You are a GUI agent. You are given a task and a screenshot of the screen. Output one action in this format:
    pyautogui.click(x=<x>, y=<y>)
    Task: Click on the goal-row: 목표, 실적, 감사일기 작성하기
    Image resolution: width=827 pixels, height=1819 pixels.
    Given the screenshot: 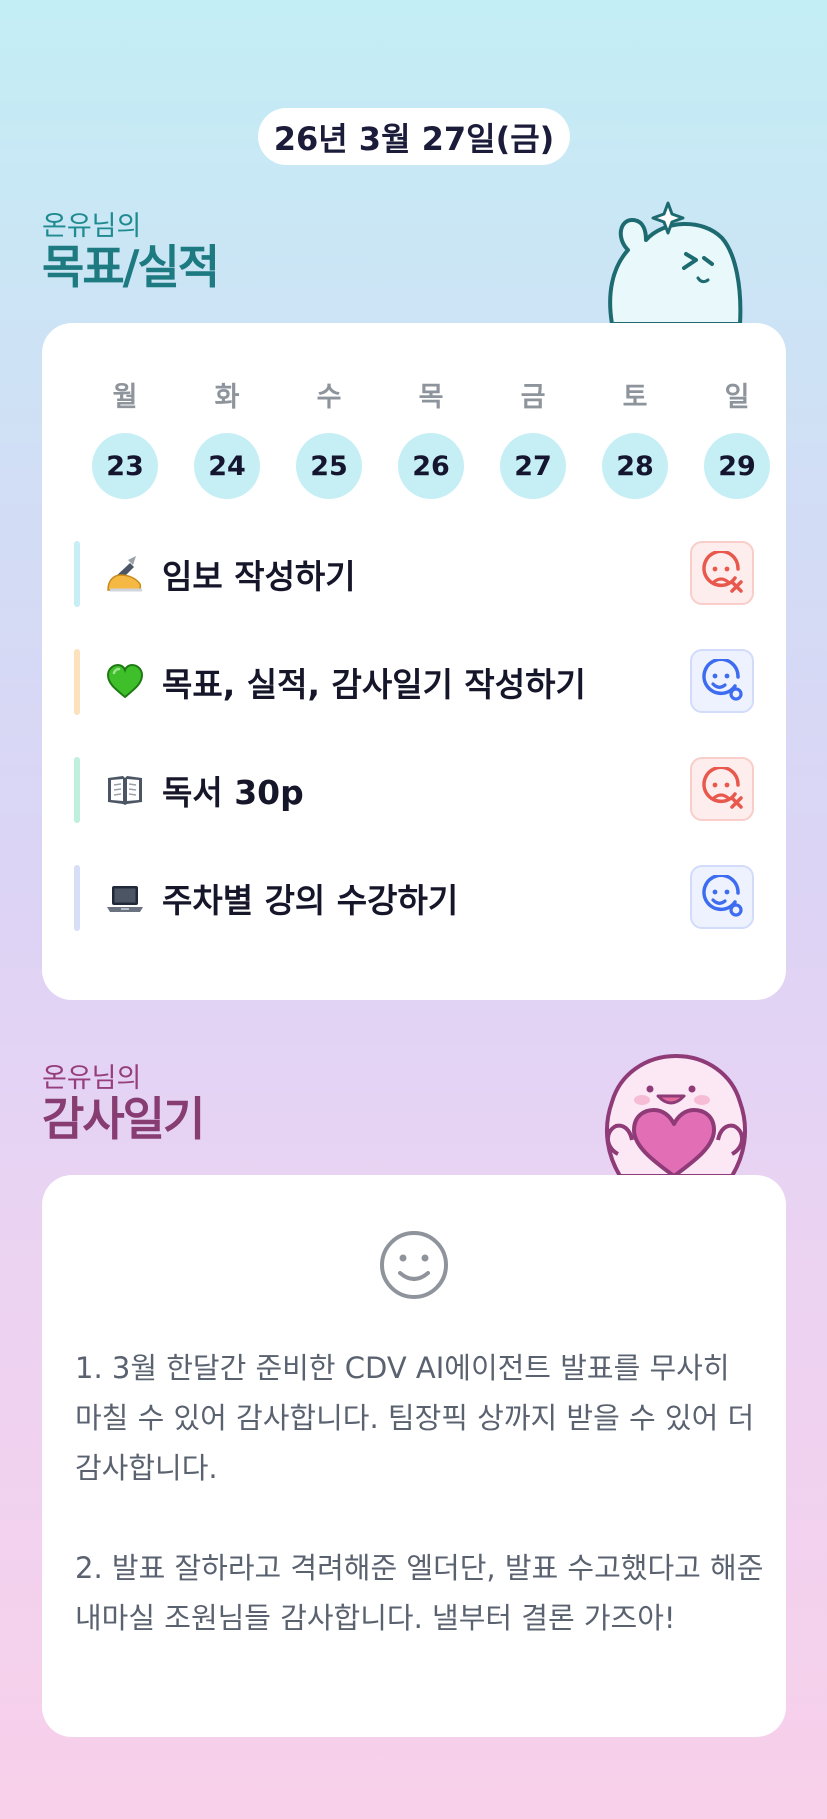 What is the action you would take?
    pyautogui.click(x=414, y=682)
    